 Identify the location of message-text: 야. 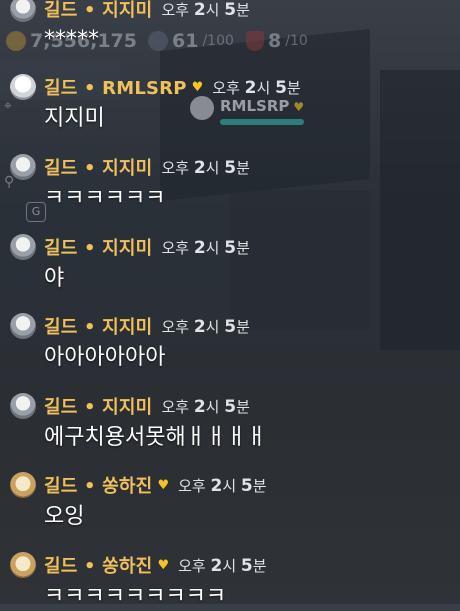
(54, 278).